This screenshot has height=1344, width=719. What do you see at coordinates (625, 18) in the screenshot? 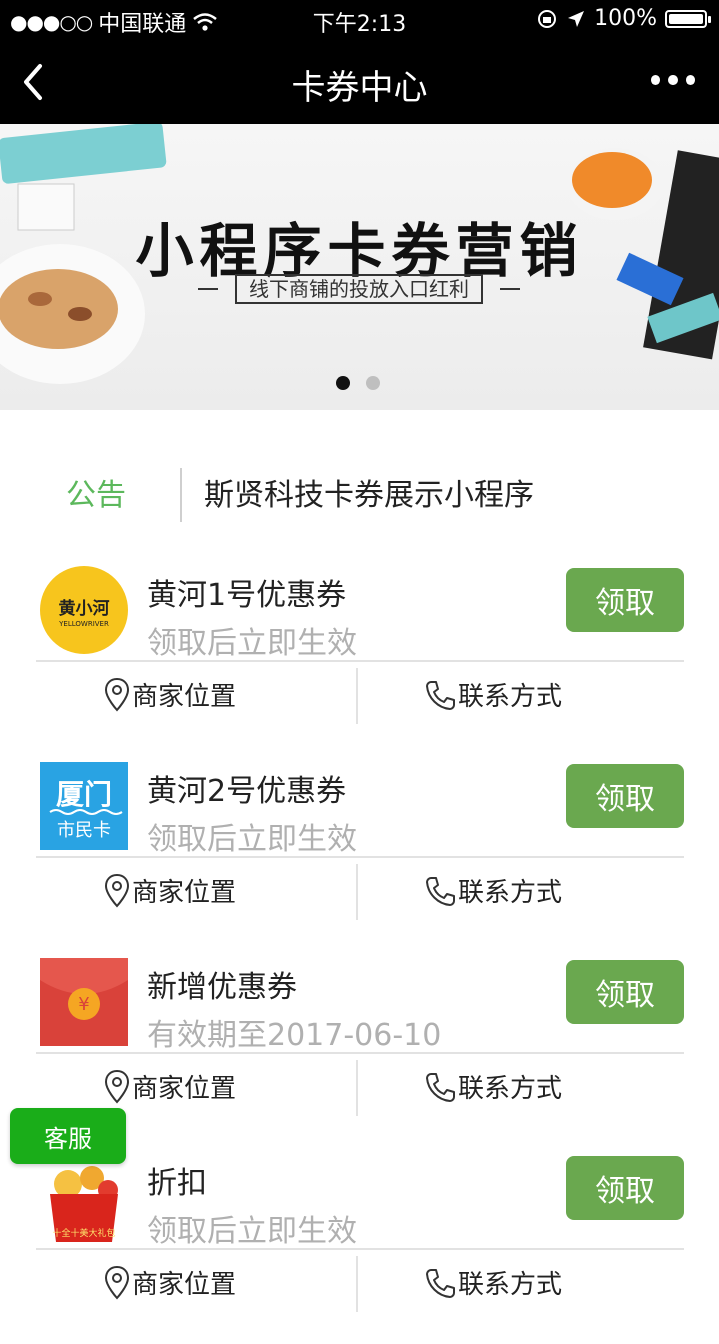
I see `battery-percent: 100%` at bounding box center [625, 18].